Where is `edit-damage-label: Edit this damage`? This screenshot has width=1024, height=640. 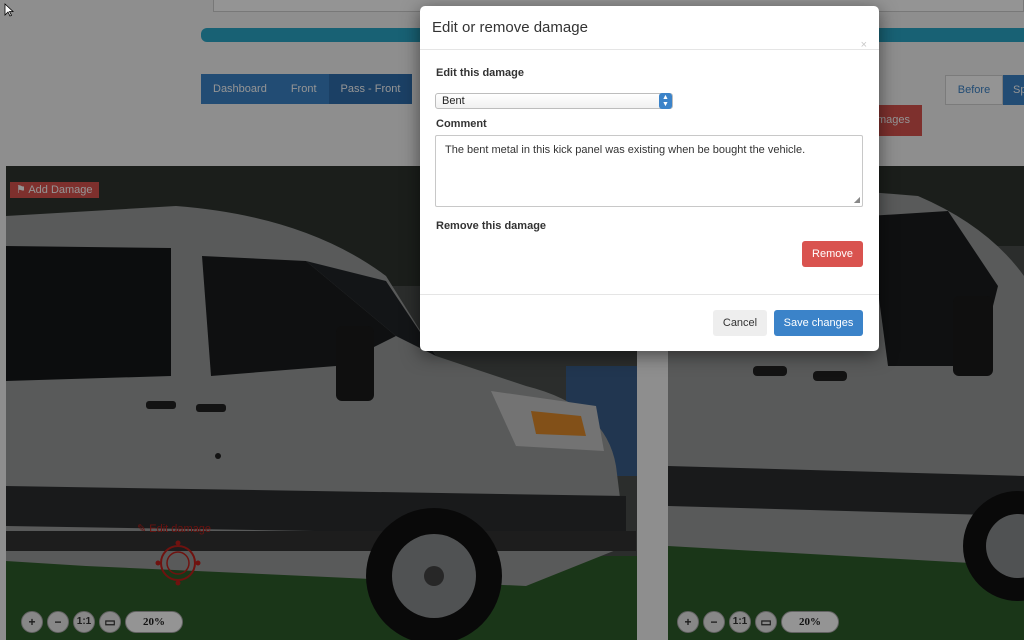 edit-damage-label: Edit this damage is located at coordinates (480, 73).